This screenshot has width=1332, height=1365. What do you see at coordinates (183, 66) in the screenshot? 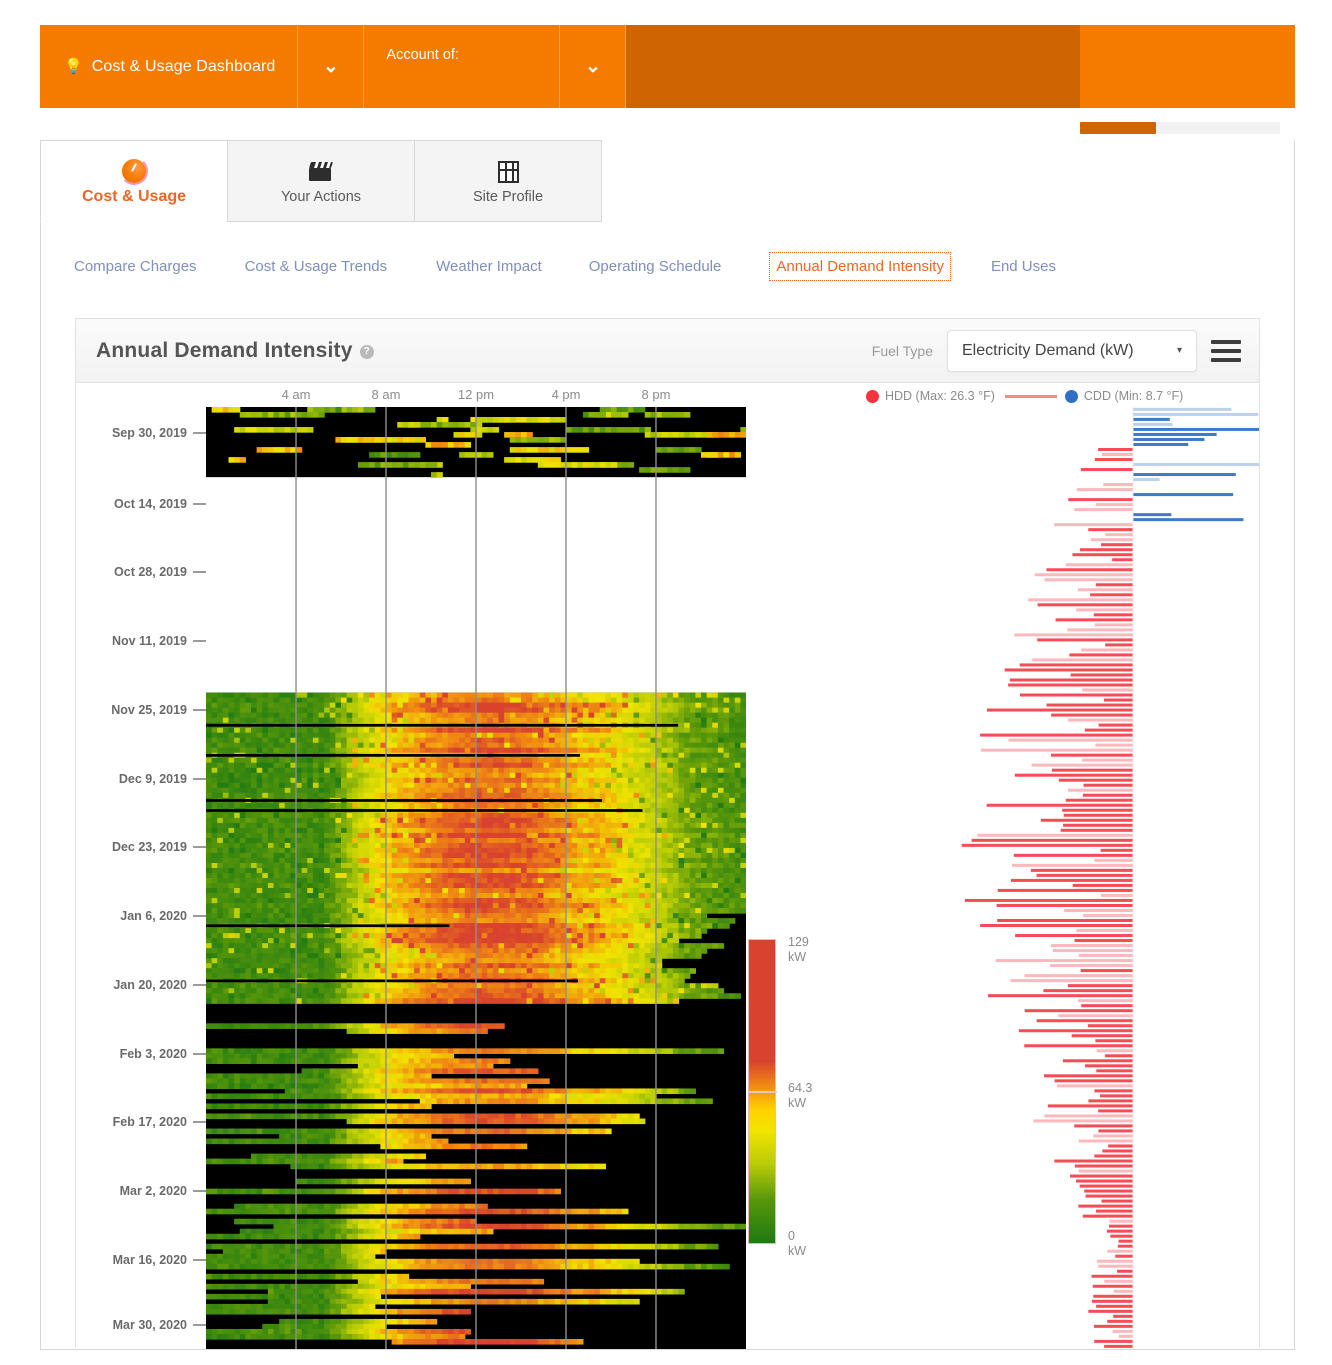
I see `dashboard-title-label: Cost & Usage Dashboard` at bounding box center [183, 66].